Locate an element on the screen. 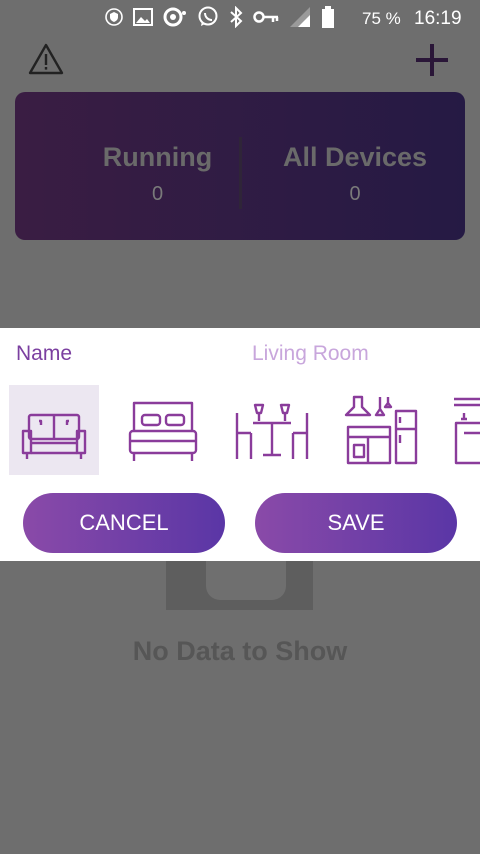 This screenshot has height=854, width=480. whatsapp-icon is located at coordinates (208, 16).